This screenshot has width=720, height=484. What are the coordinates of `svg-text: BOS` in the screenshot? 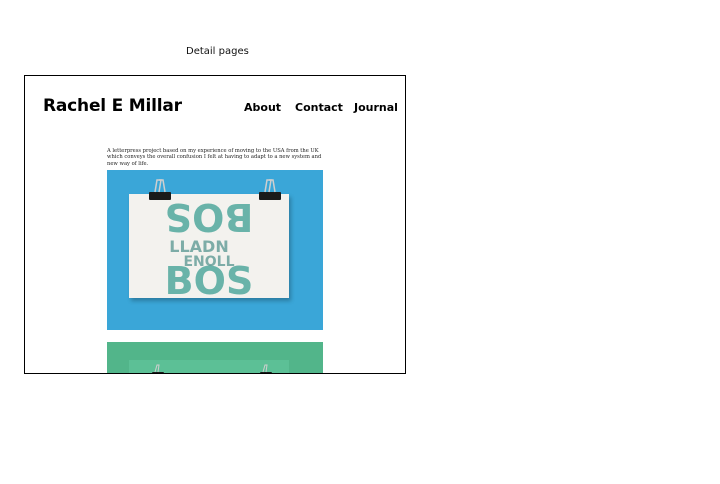 It's located at (209, 217).